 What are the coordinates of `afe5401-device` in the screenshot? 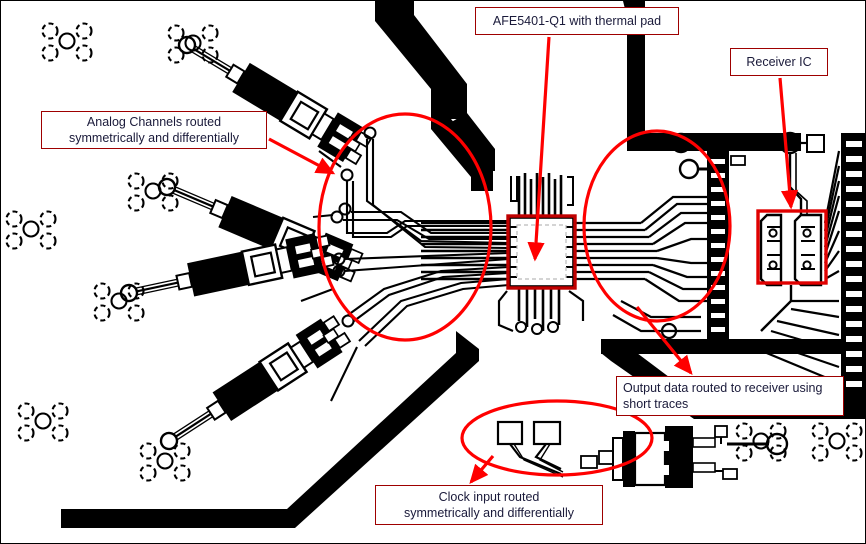 It's located at (541, 254).